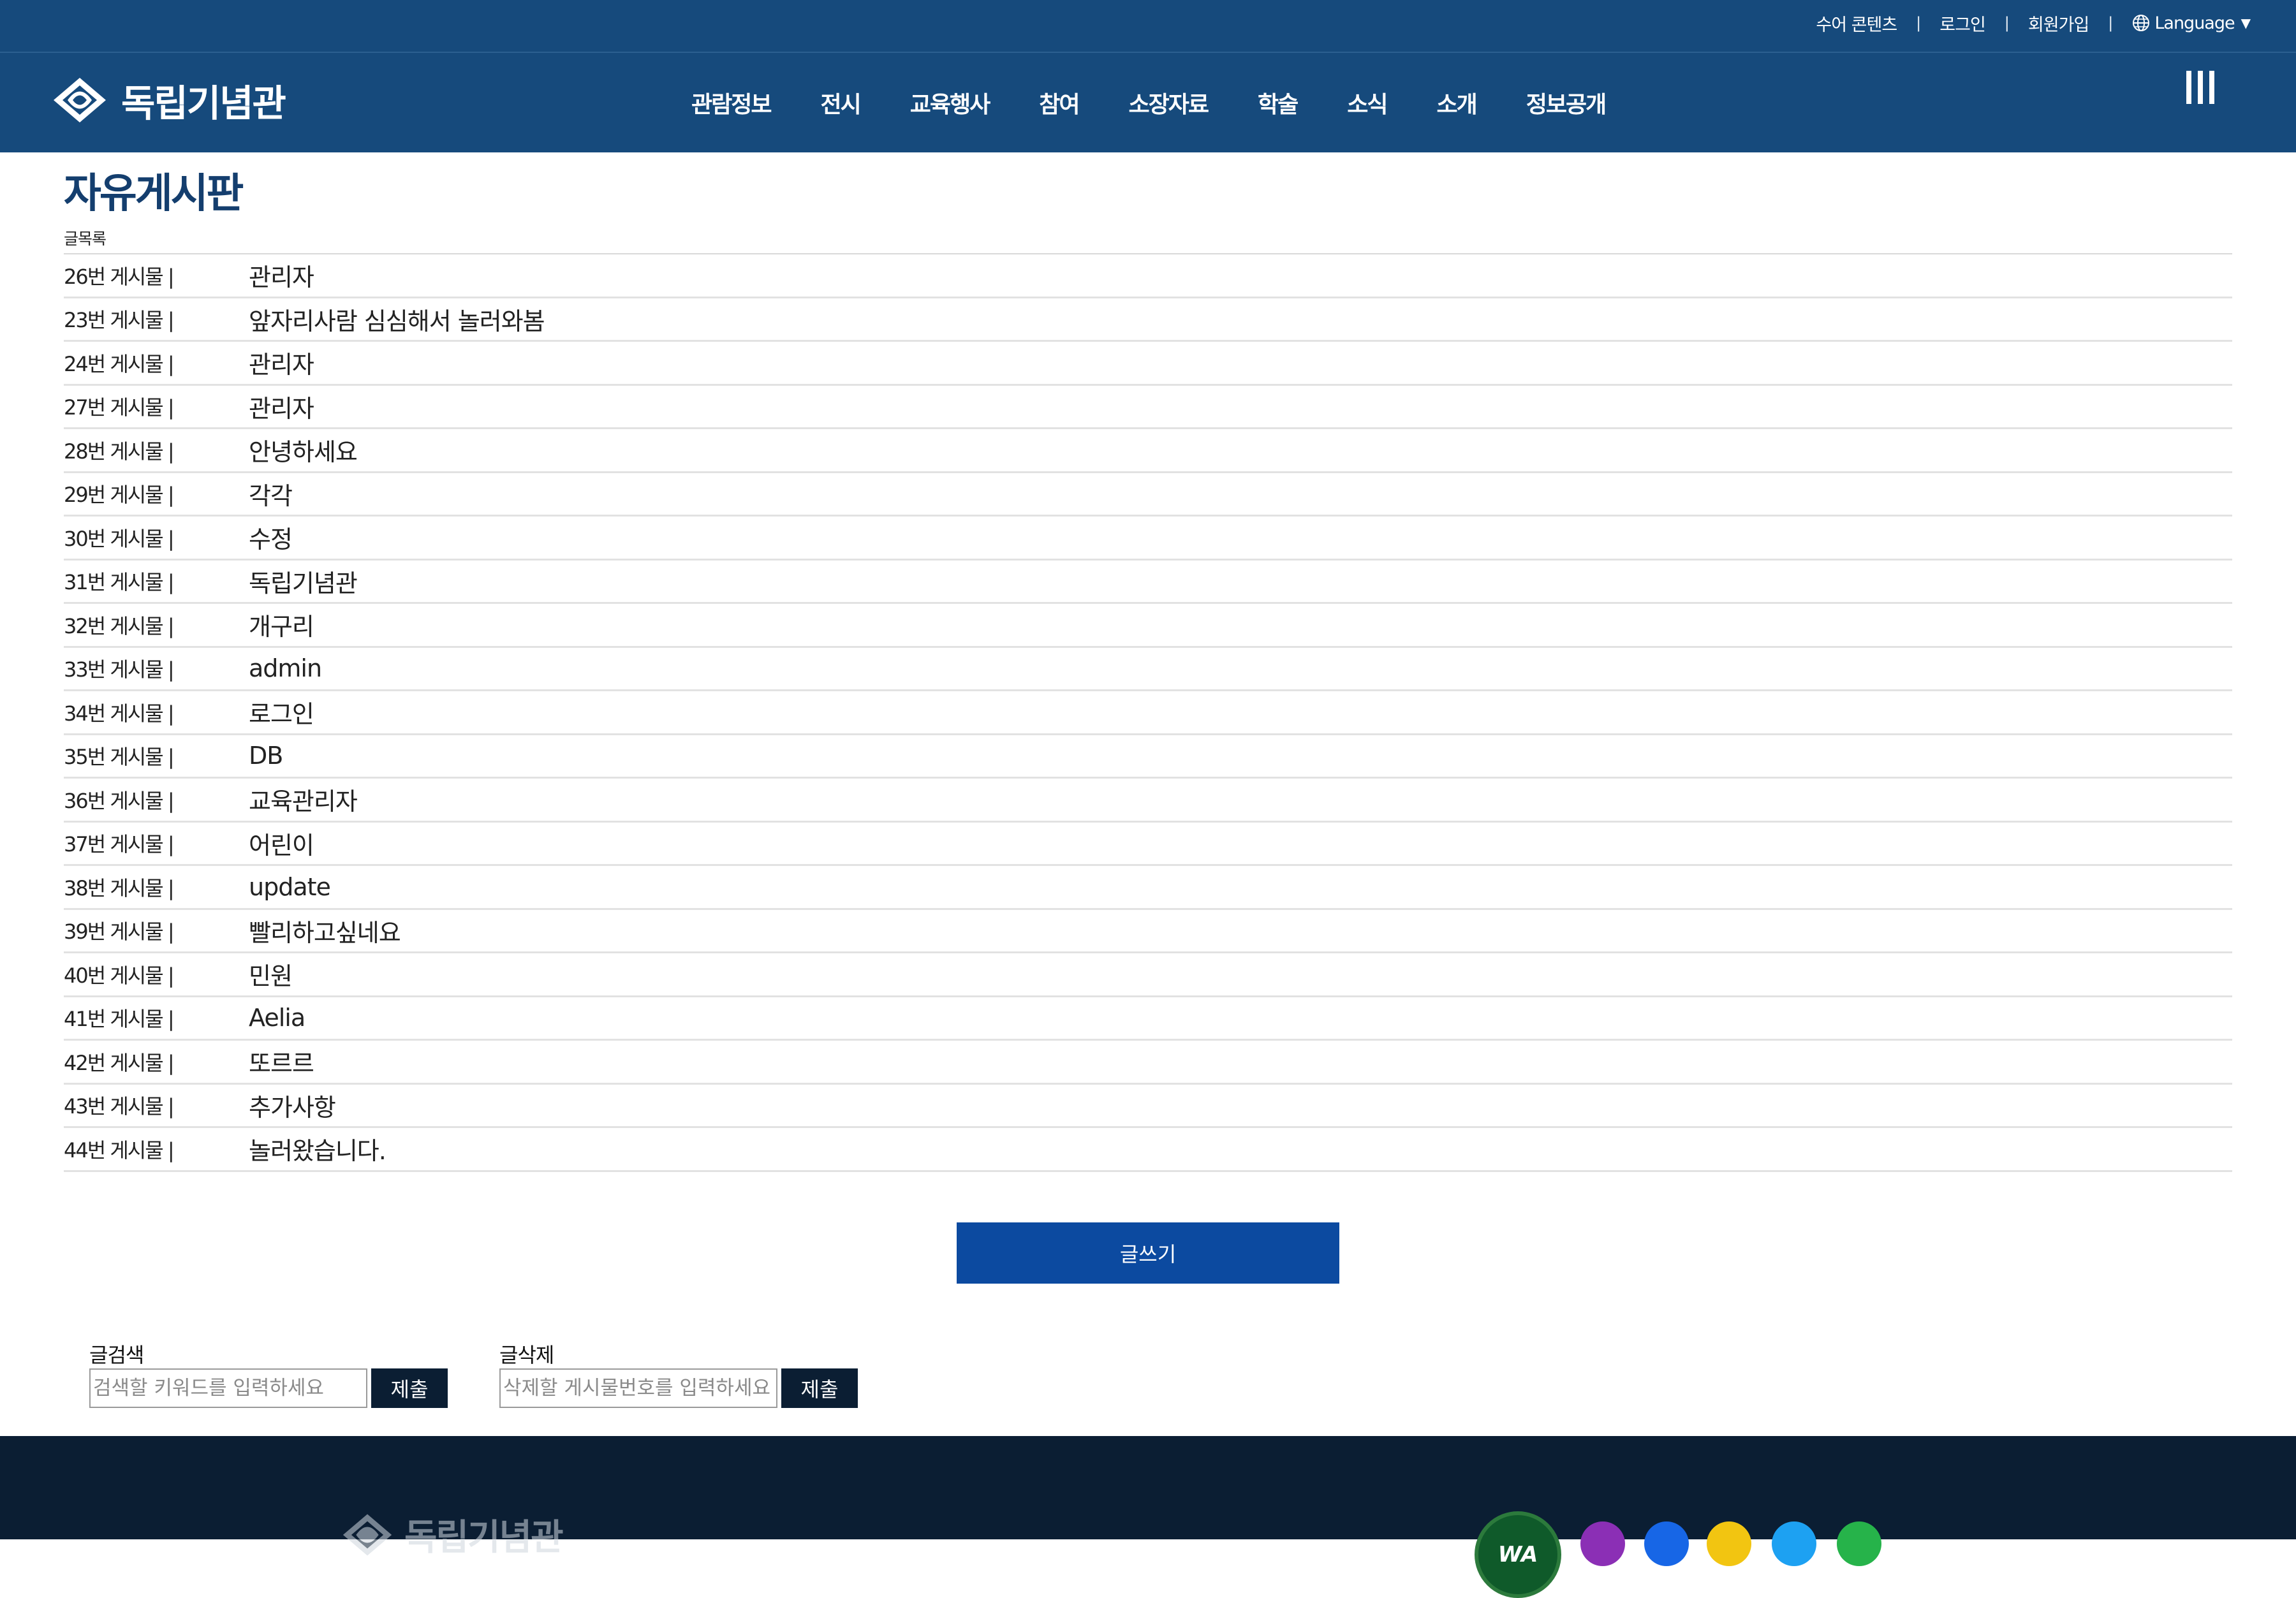  What do you see at coordinates (1148, 1106) in the screenshot?
I see `post-row: 43번 게시물 | 추가사항` at bounding box center [1148, 1106].